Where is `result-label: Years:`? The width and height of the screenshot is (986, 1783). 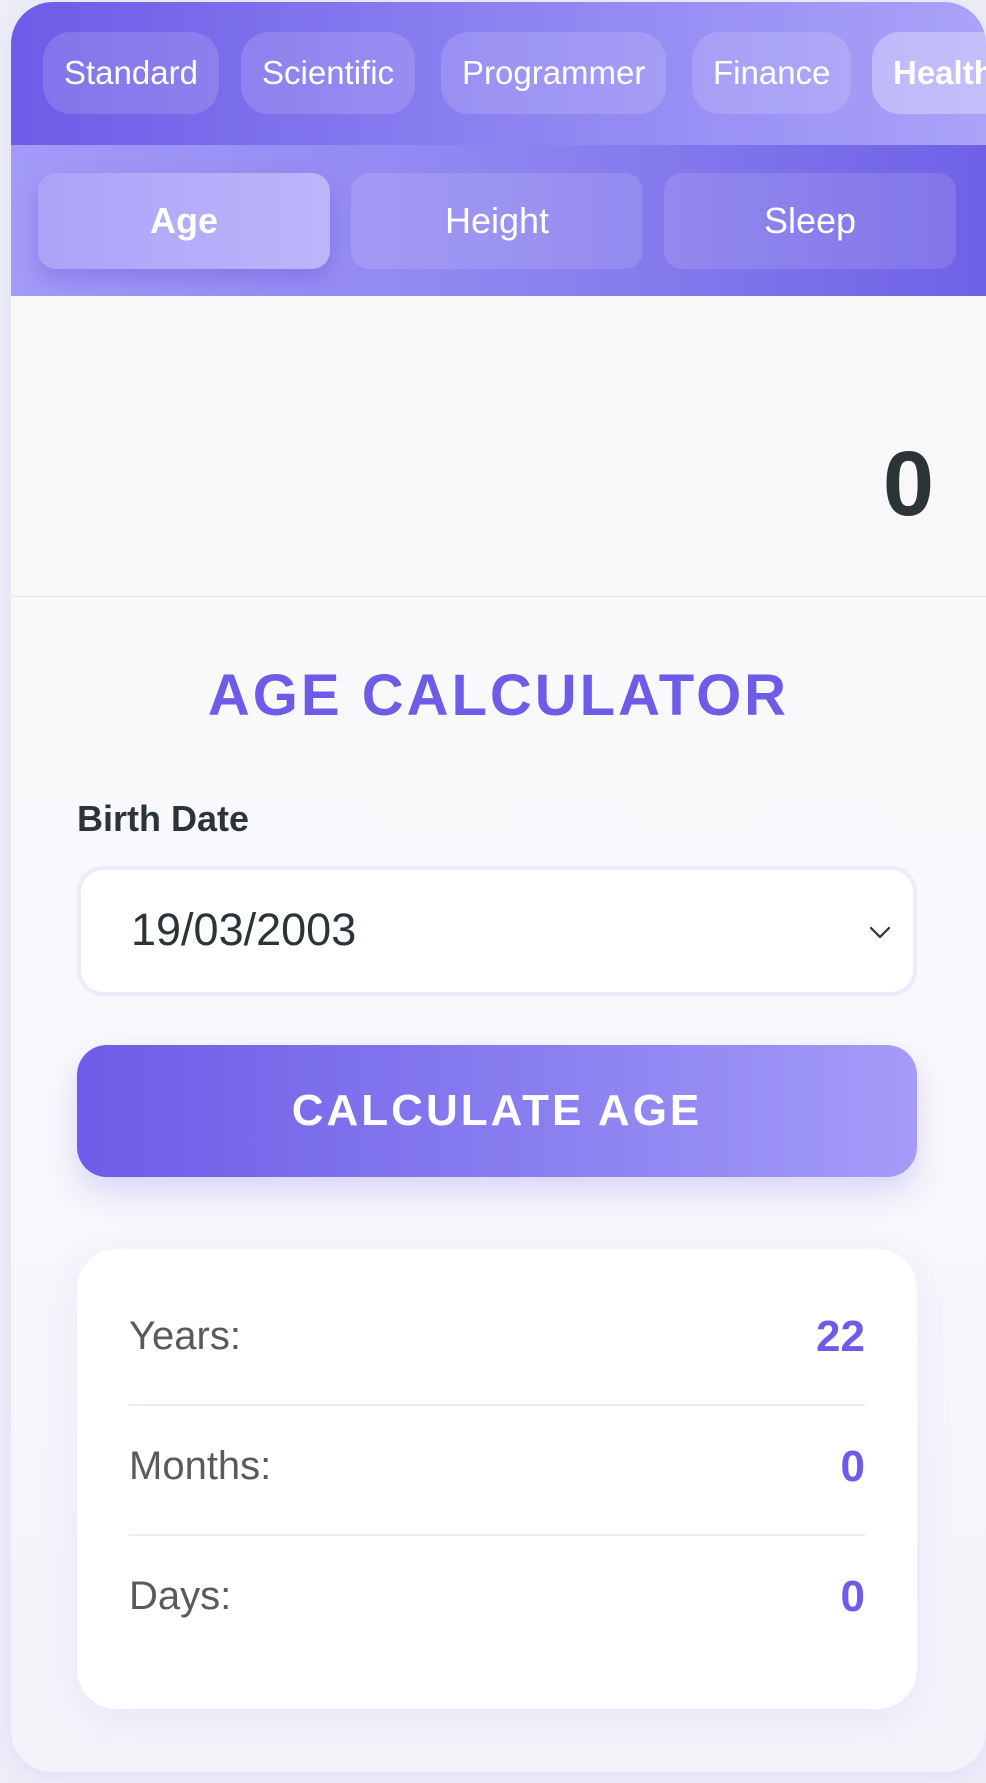
result-label: Years: is located at coordinates (185, 1336).